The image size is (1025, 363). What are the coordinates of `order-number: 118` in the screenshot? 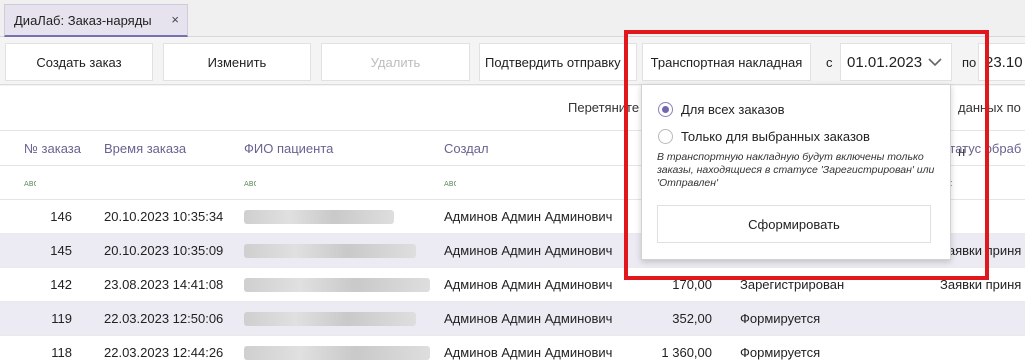 It's located at (61, 352).